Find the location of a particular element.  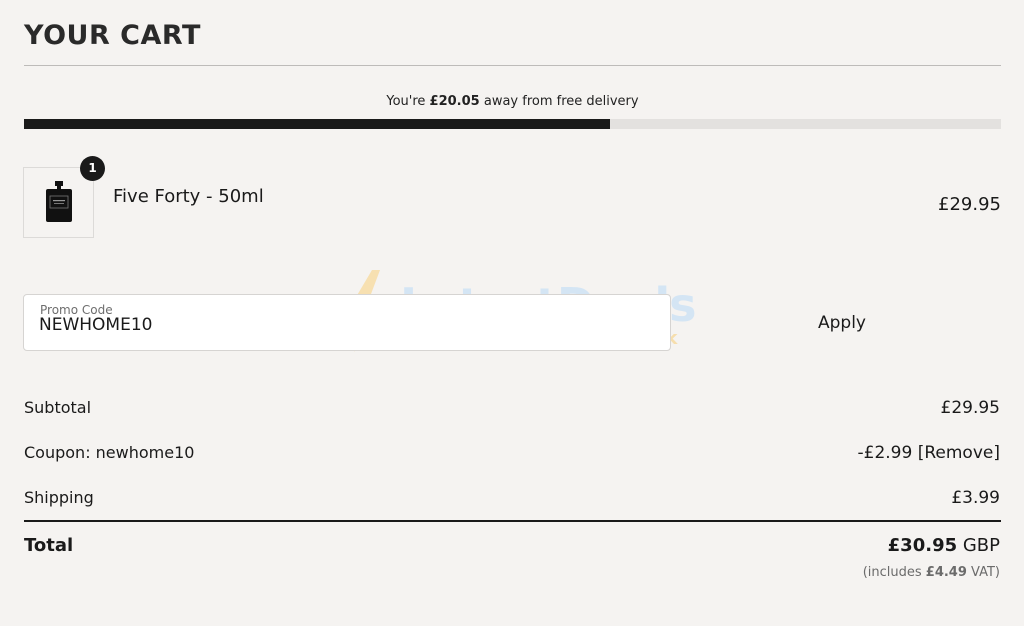

title-divider is located at coordinates (512, 65).